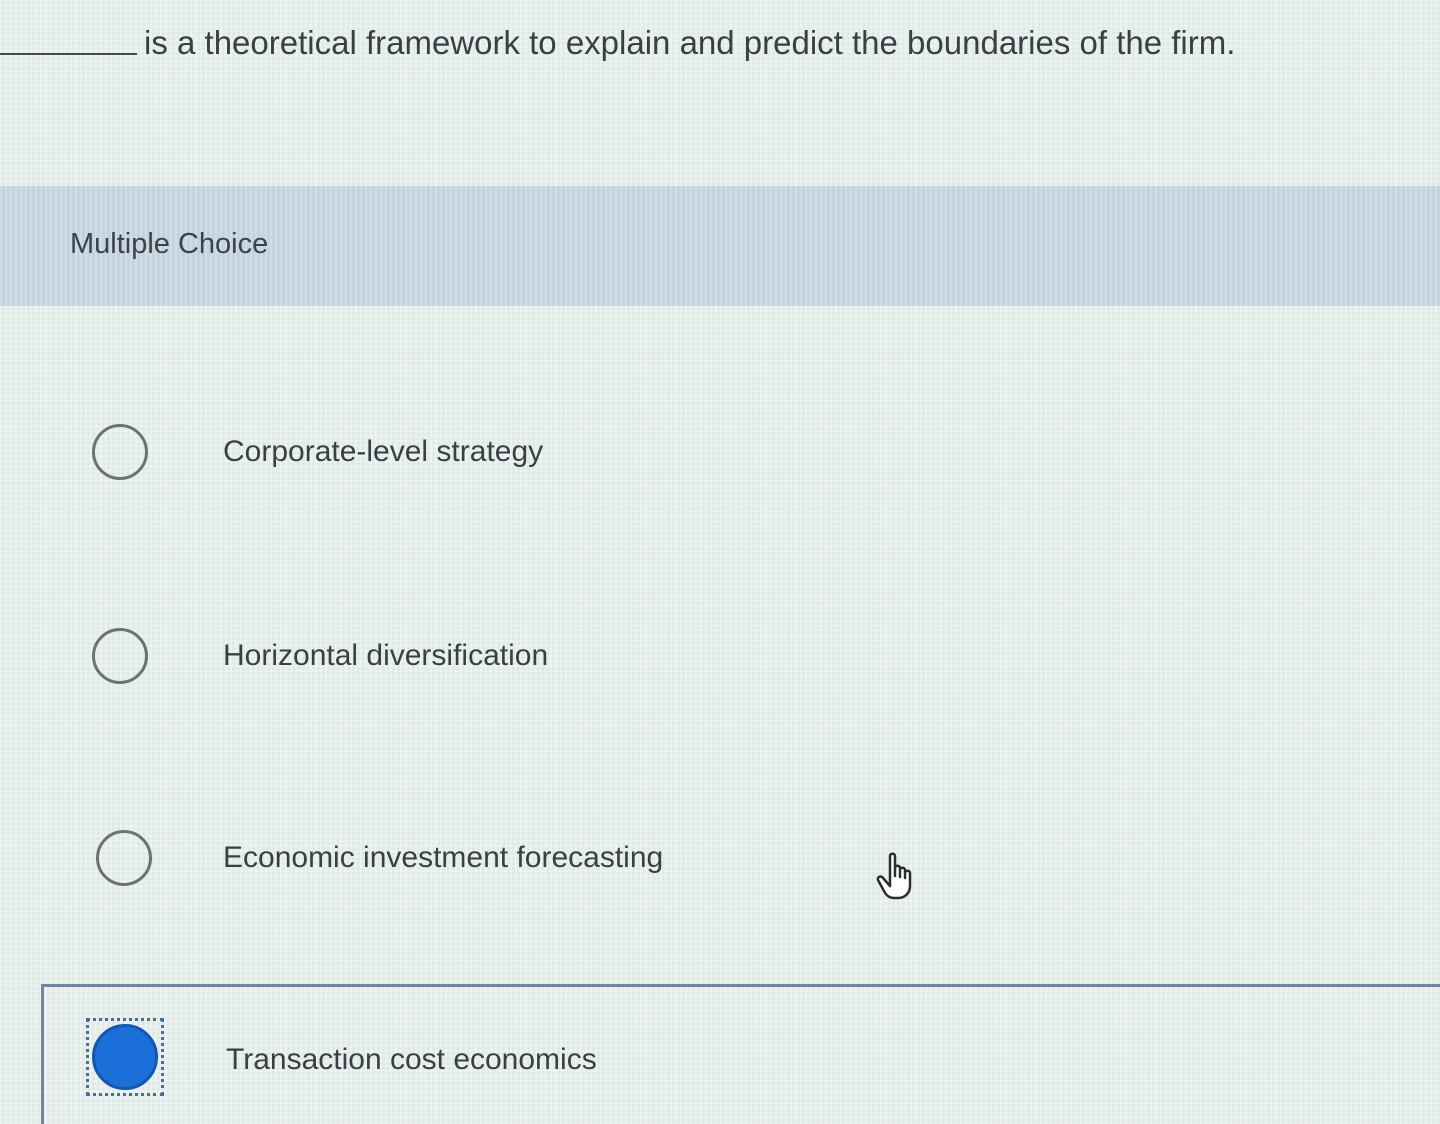 The width and height of the screenshot is (1440, 1124). What do you see at coordinates (386, 655) in the screenshot?
I see `option-label: Horizontal diversification` at bounding box center [386, 655].